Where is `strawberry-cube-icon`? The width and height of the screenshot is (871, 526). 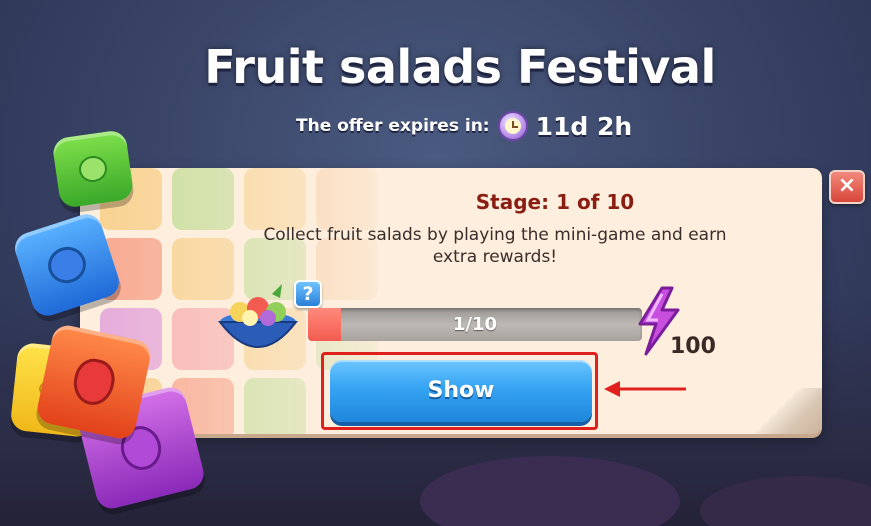 strawberry-cube-icon is located at coordinates (94, 382).